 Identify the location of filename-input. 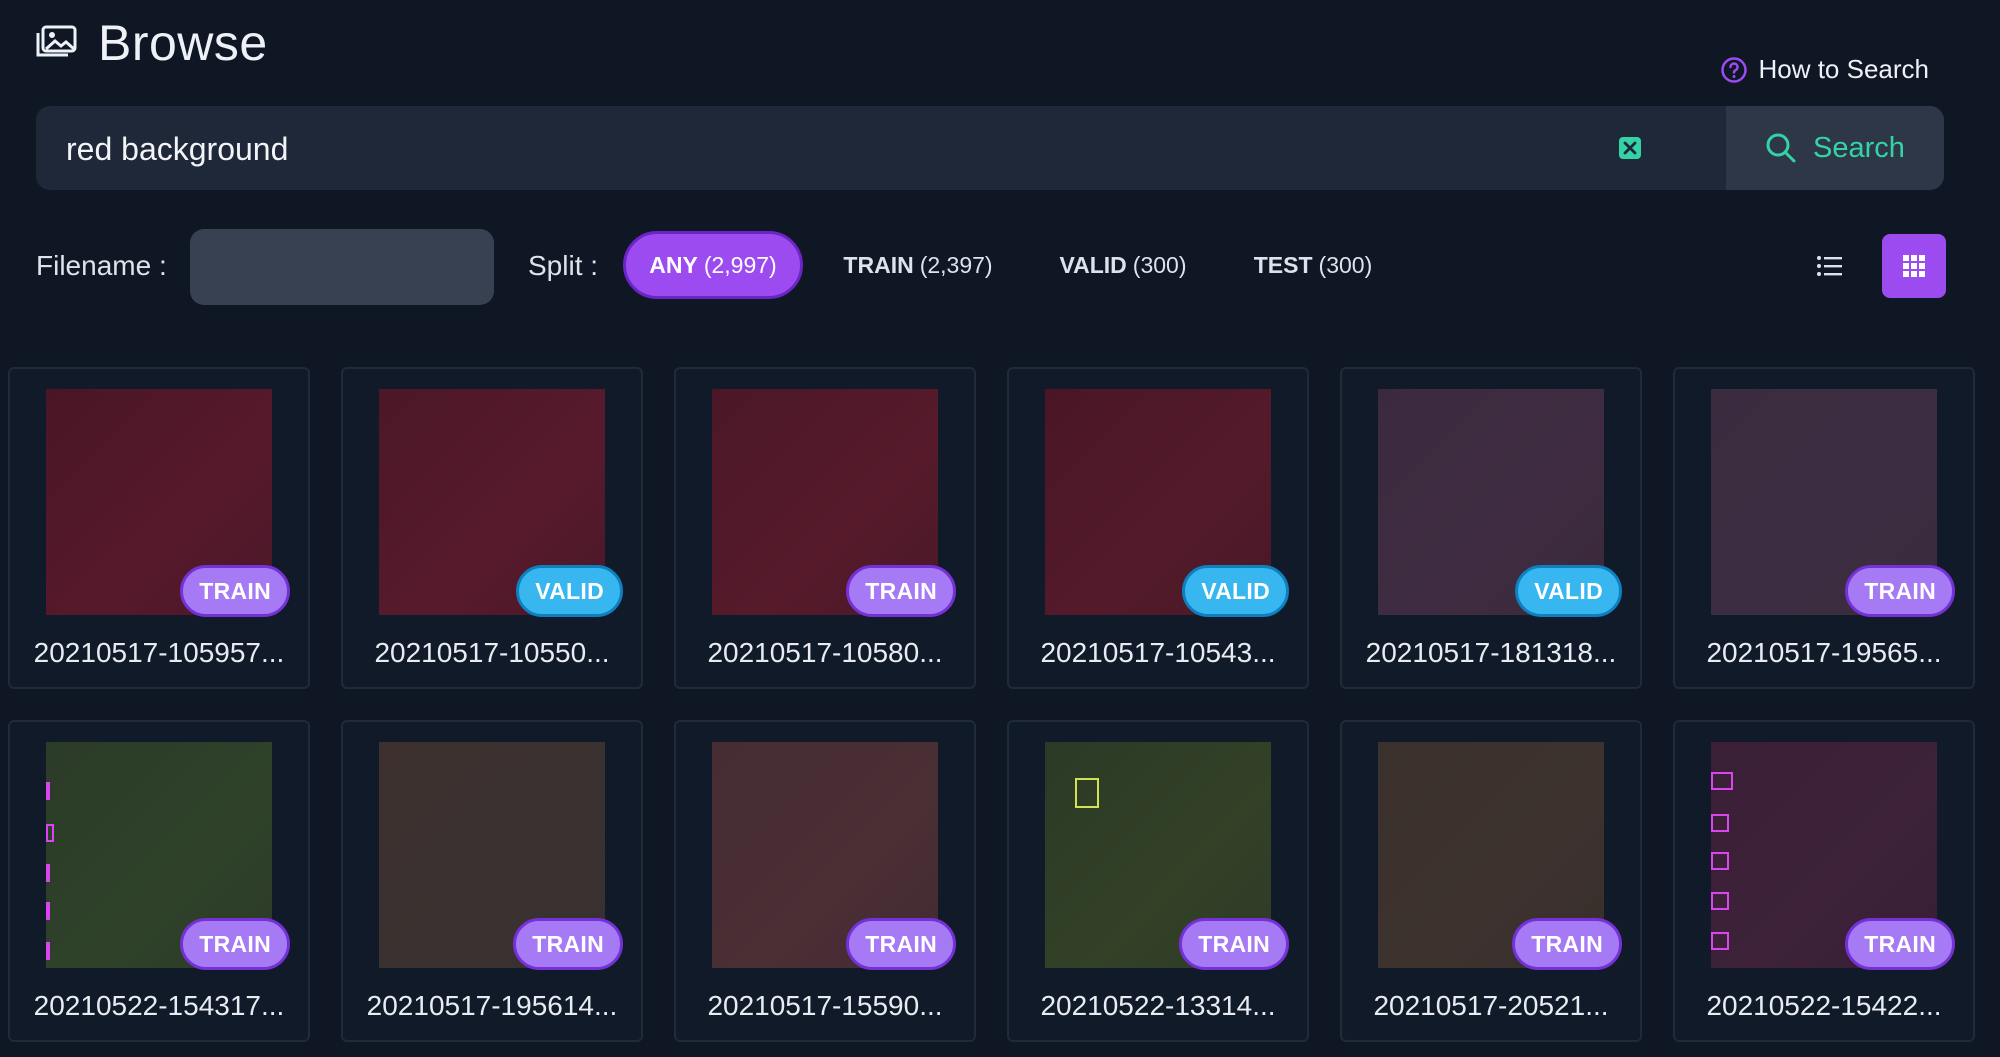
(342, 267).